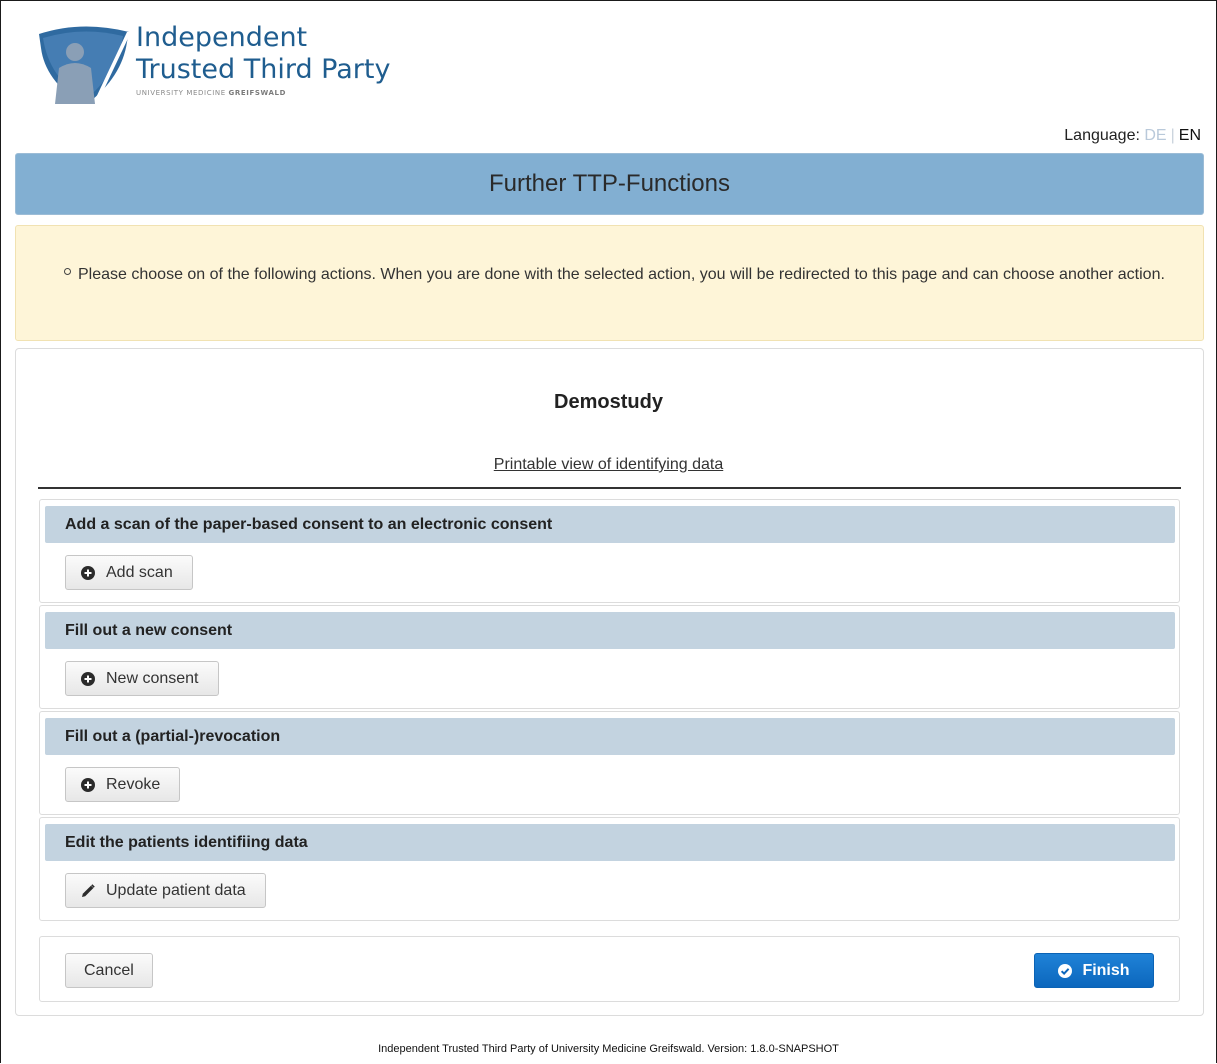  What do you see at coordinates (88, 890) in the screenshot?
I see `pencil-icon` at bounding box center [88, 890].